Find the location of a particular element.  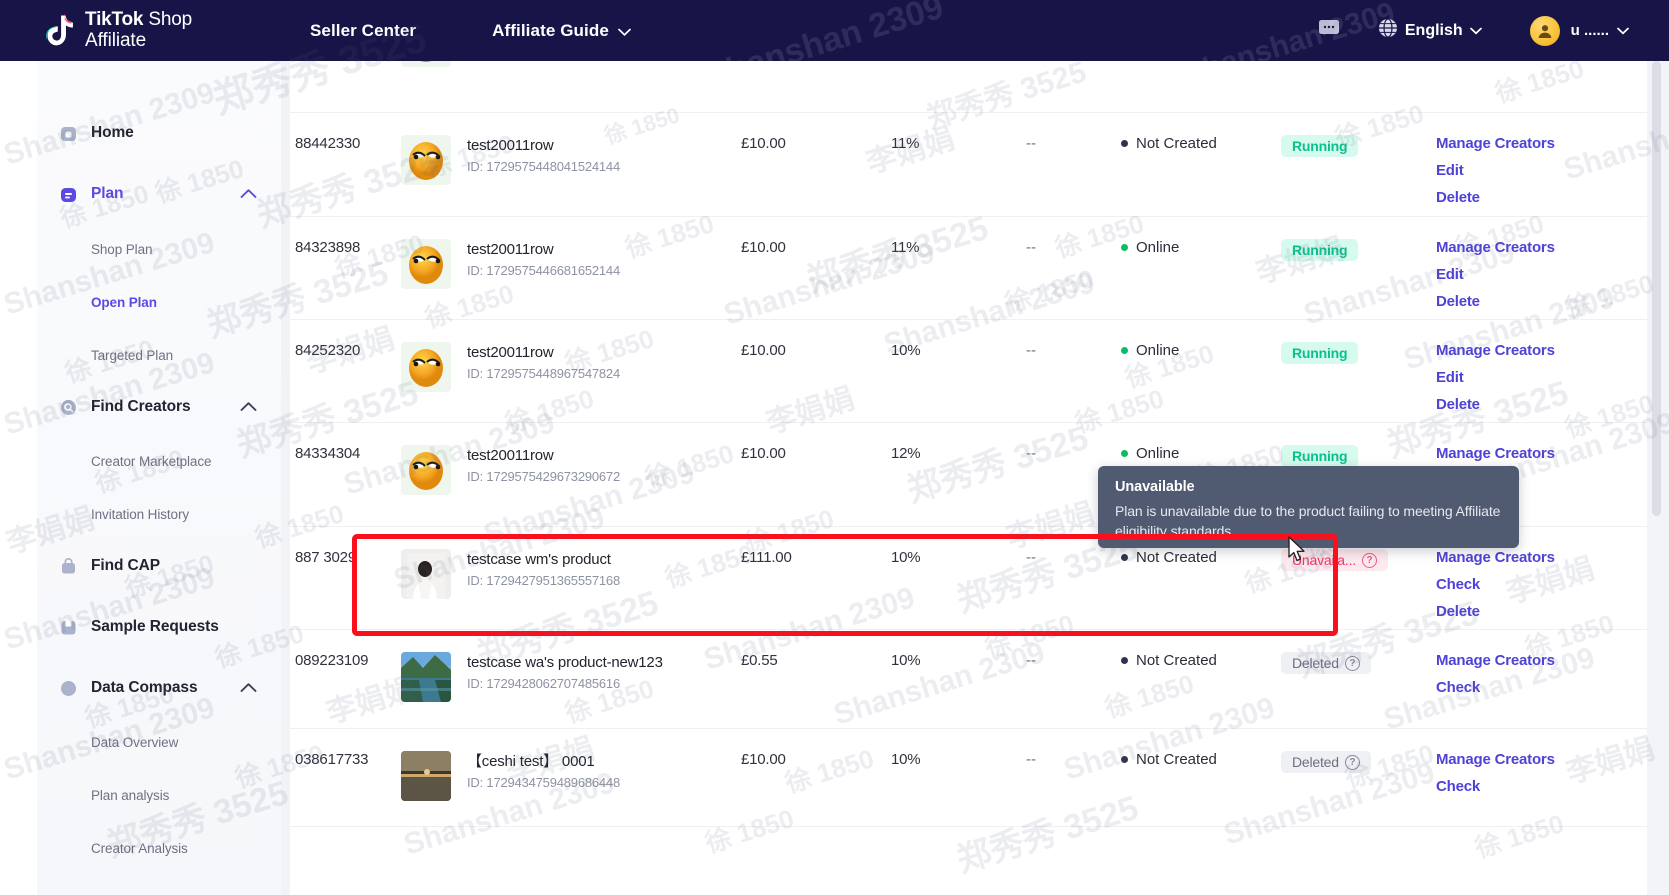

price-cell: £10.00 is located at coordinates (816, 144).